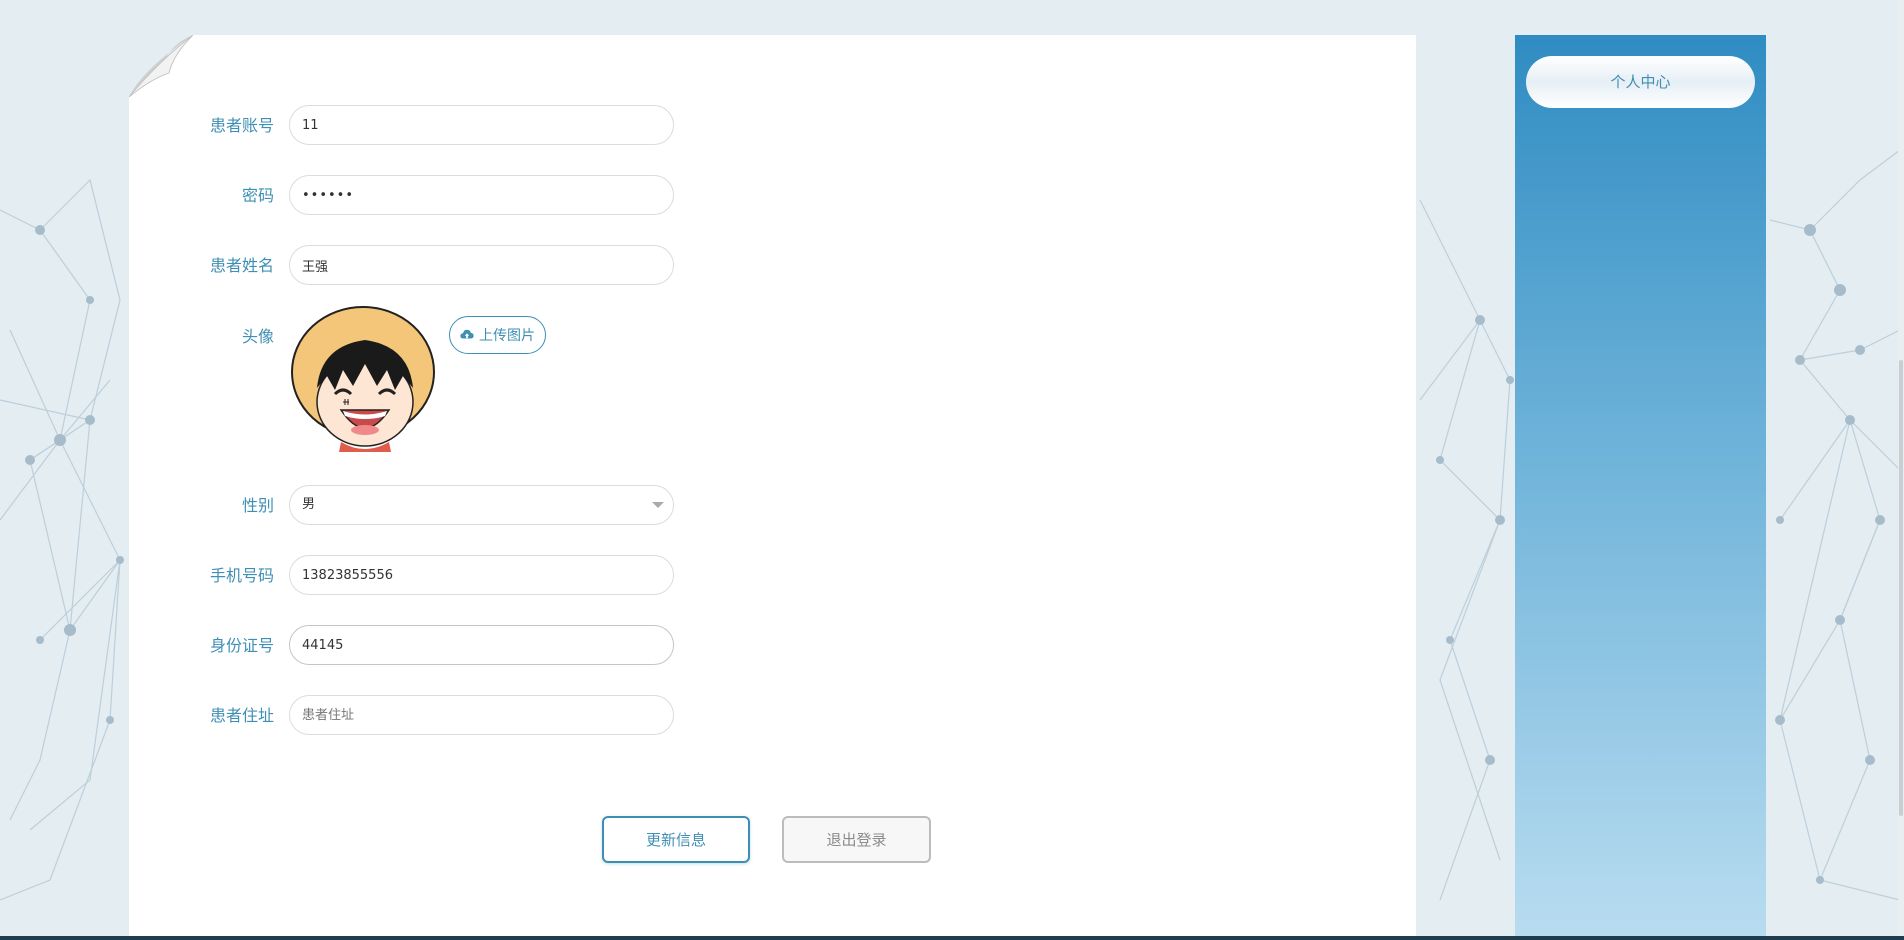 The width and height of the screenshot is (1904, 940). Describe the element at coordinates (257, 505) in the screenshot. I see `gender-label: 性别` at that location.